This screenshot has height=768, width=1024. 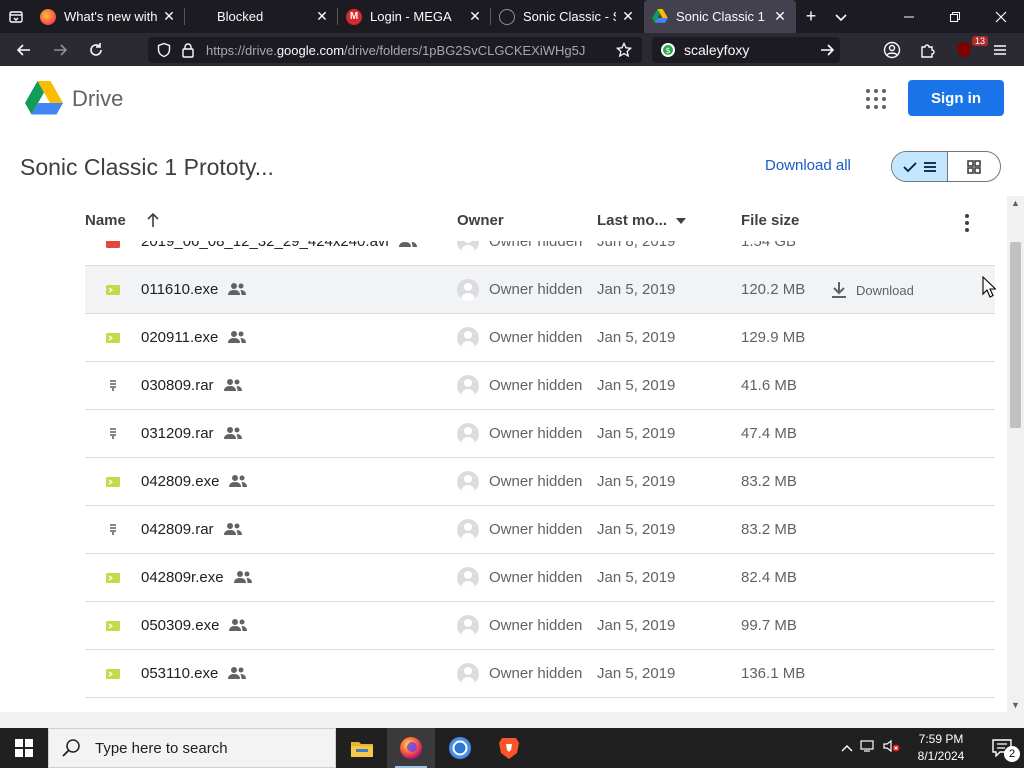 I want to click on start-button, so click(x=24, y=748).